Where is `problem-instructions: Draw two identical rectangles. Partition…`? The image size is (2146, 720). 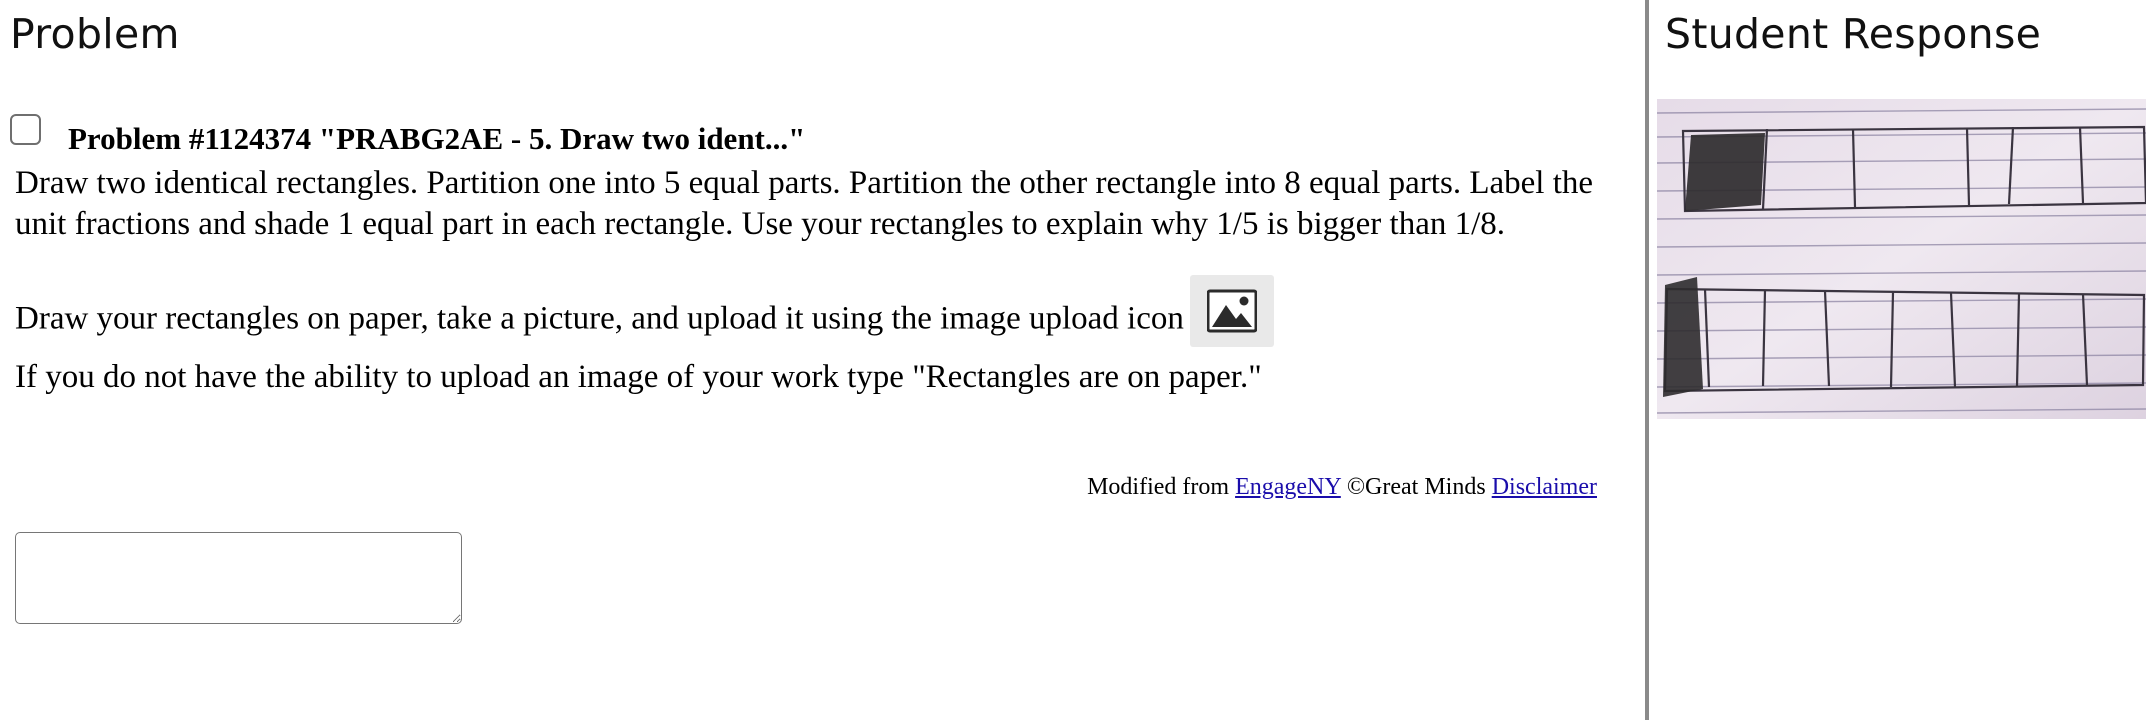
problem-instructions: Draw two identical rectangles. Partition… is located at coordinates (804, 203).